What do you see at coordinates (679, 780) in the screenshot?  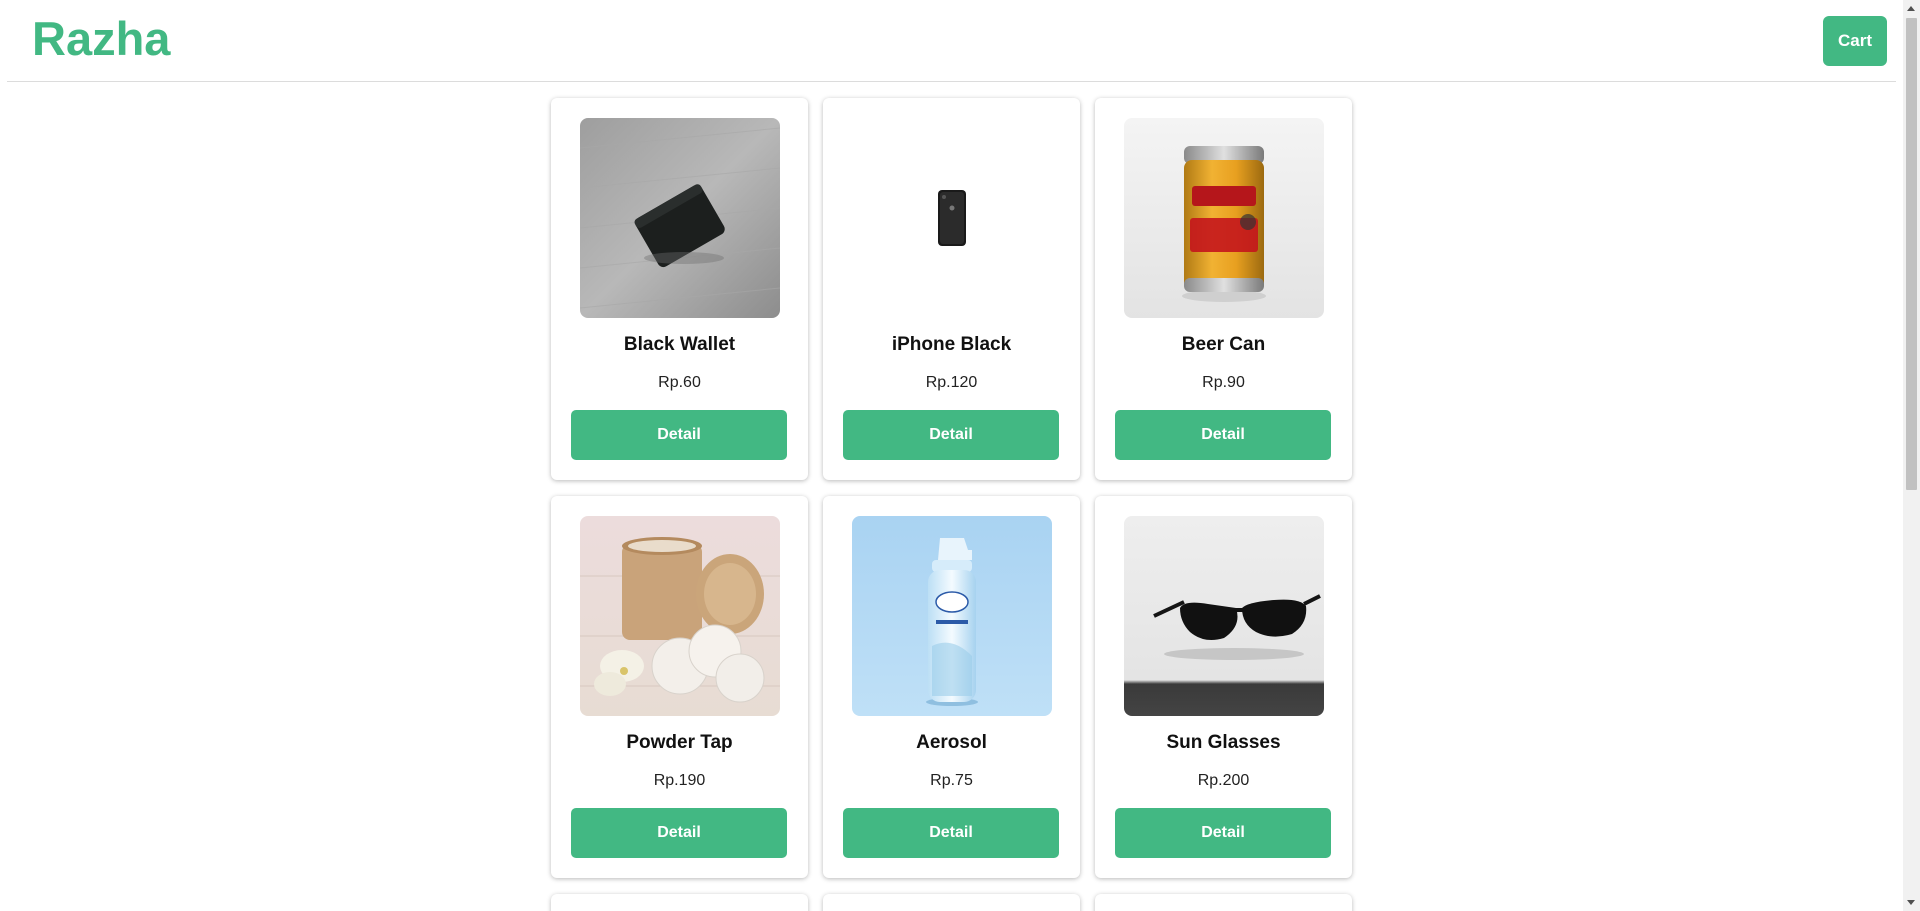 I see `product-price: Rp.190` at bounding box center [679, 780].